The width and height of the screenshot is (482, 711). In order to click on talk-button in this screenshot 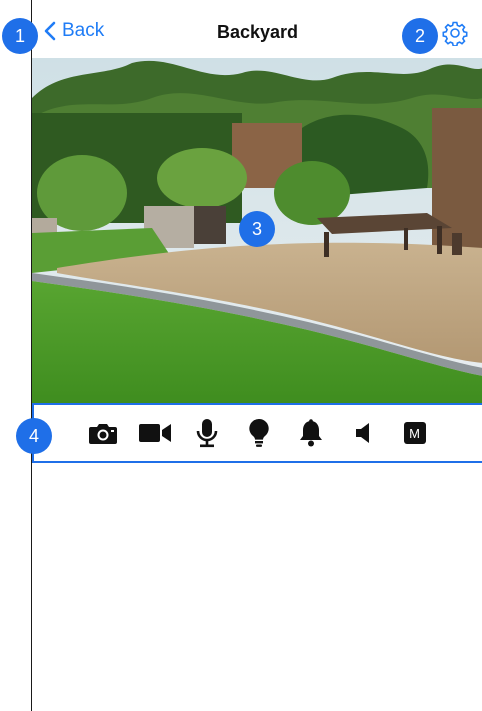, I will do `click(207, 433)`.